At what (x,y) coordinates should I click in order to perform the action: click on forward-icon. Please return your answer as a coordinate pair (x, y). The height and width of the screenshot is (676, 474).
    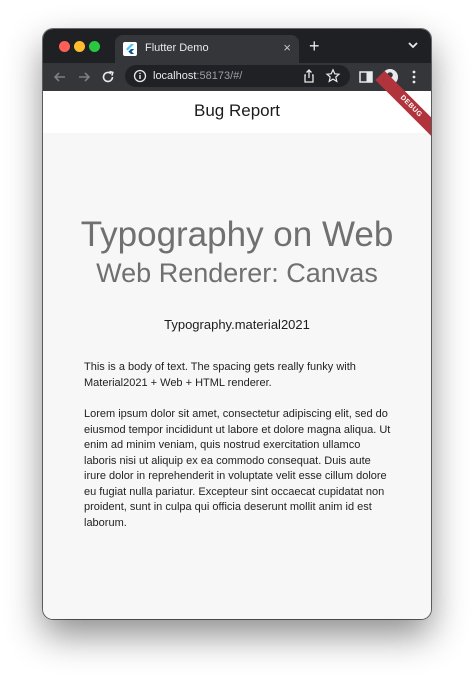
    Looking at the image, I should click on (84, 77).